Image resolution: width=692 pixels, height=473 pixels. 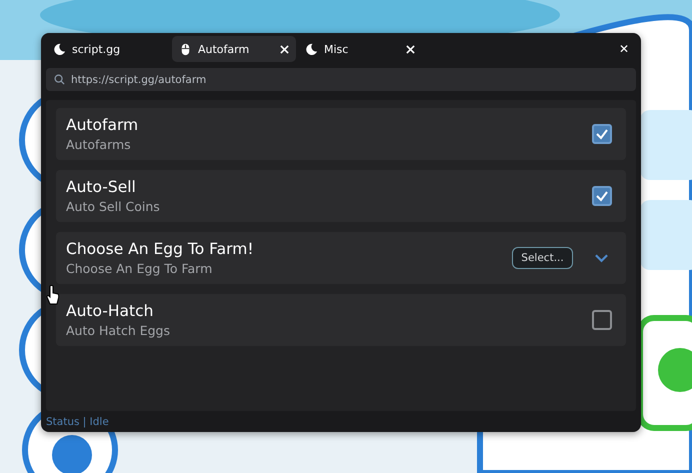 I want to click on option-title: Auto-Sell, so click(x=101, y=187).